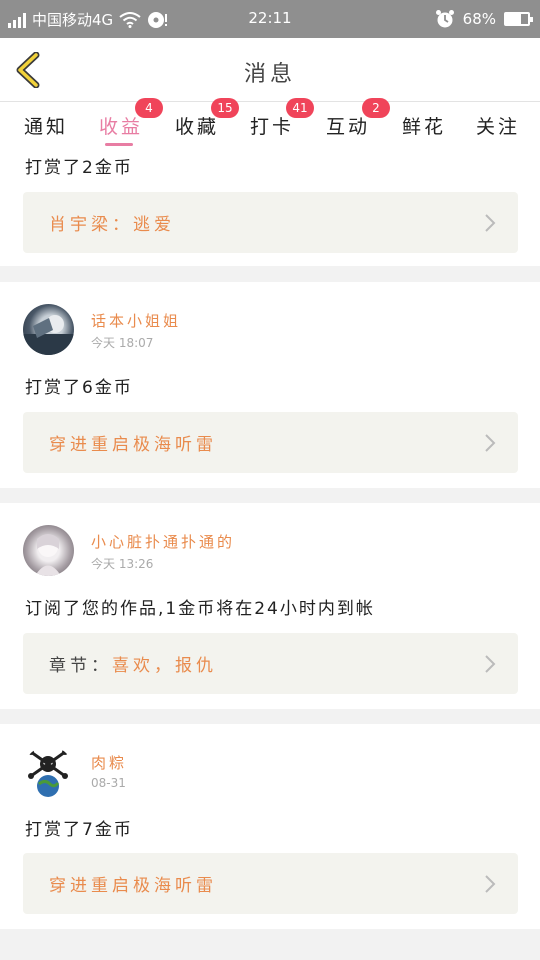 This screenshot has width=540, height=960. I want to click on header: 消息, so click(270, 70).